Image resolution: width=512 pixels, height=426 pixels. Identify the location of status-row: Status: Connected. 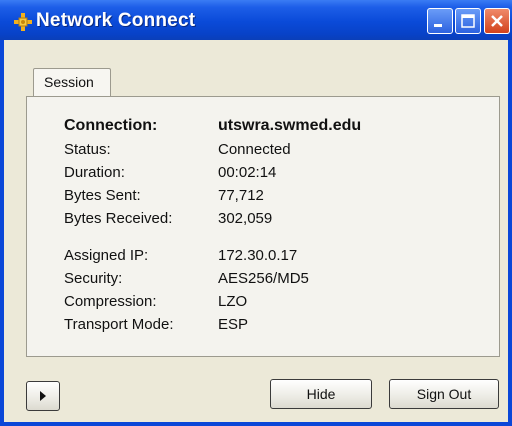
(262, 152).